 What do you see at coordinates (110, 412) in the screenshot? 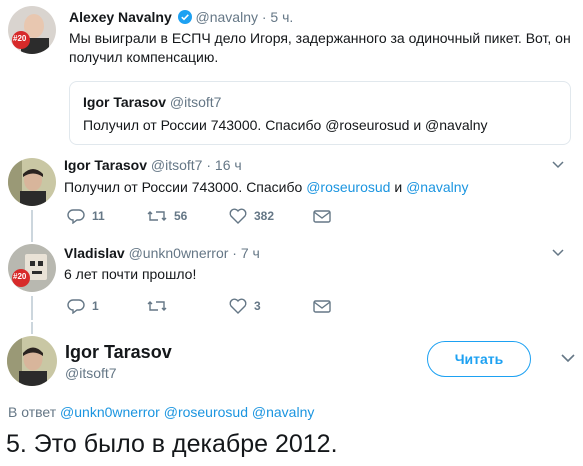
I see `reply-to-mention-unkn0wnerror: @unkn0wnerror` at bounding box center [110, 412].